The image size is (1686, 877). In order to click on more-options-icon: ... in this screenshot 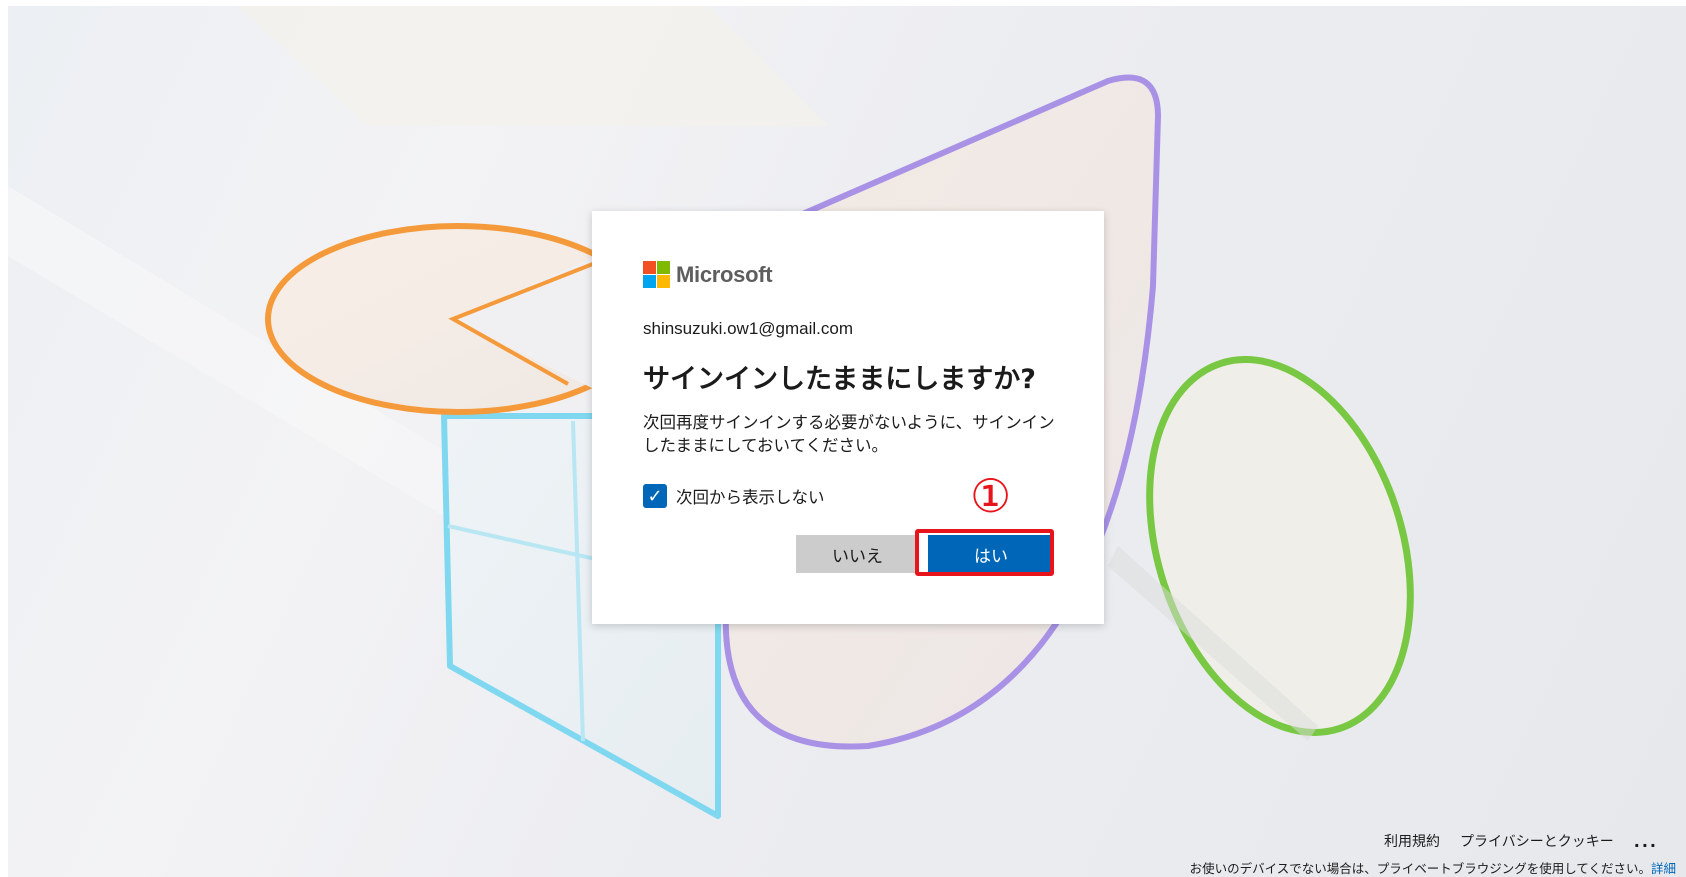, I will do `click(1646, 841)`.